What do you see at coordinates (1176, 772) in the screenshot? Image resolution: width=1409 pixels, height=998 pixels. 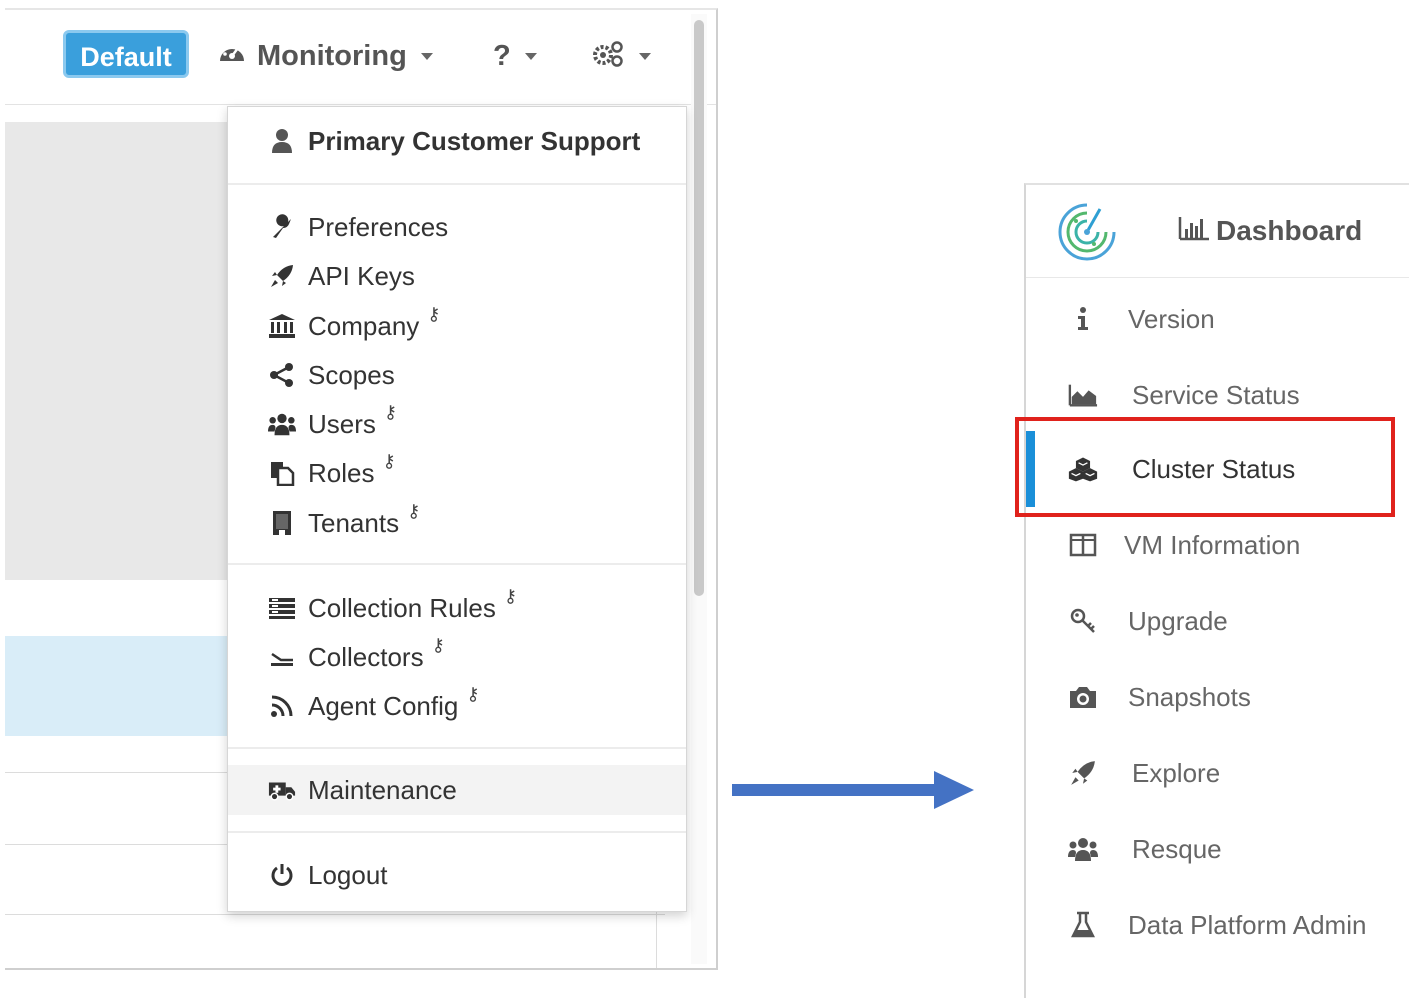 I see `sidebar-item-label: Explore` at bounding box center [1176, 772].